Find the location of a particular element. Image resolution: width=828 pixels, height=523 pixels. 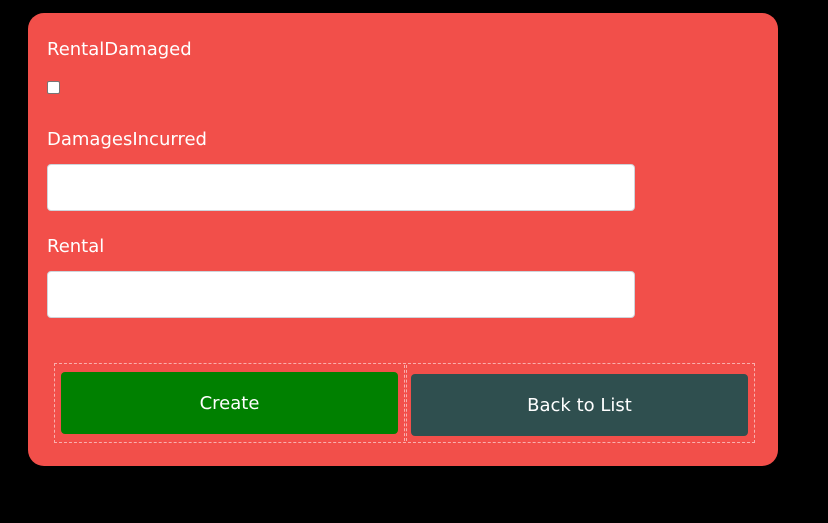

create-button: Create is located at coordinates (229, 403).